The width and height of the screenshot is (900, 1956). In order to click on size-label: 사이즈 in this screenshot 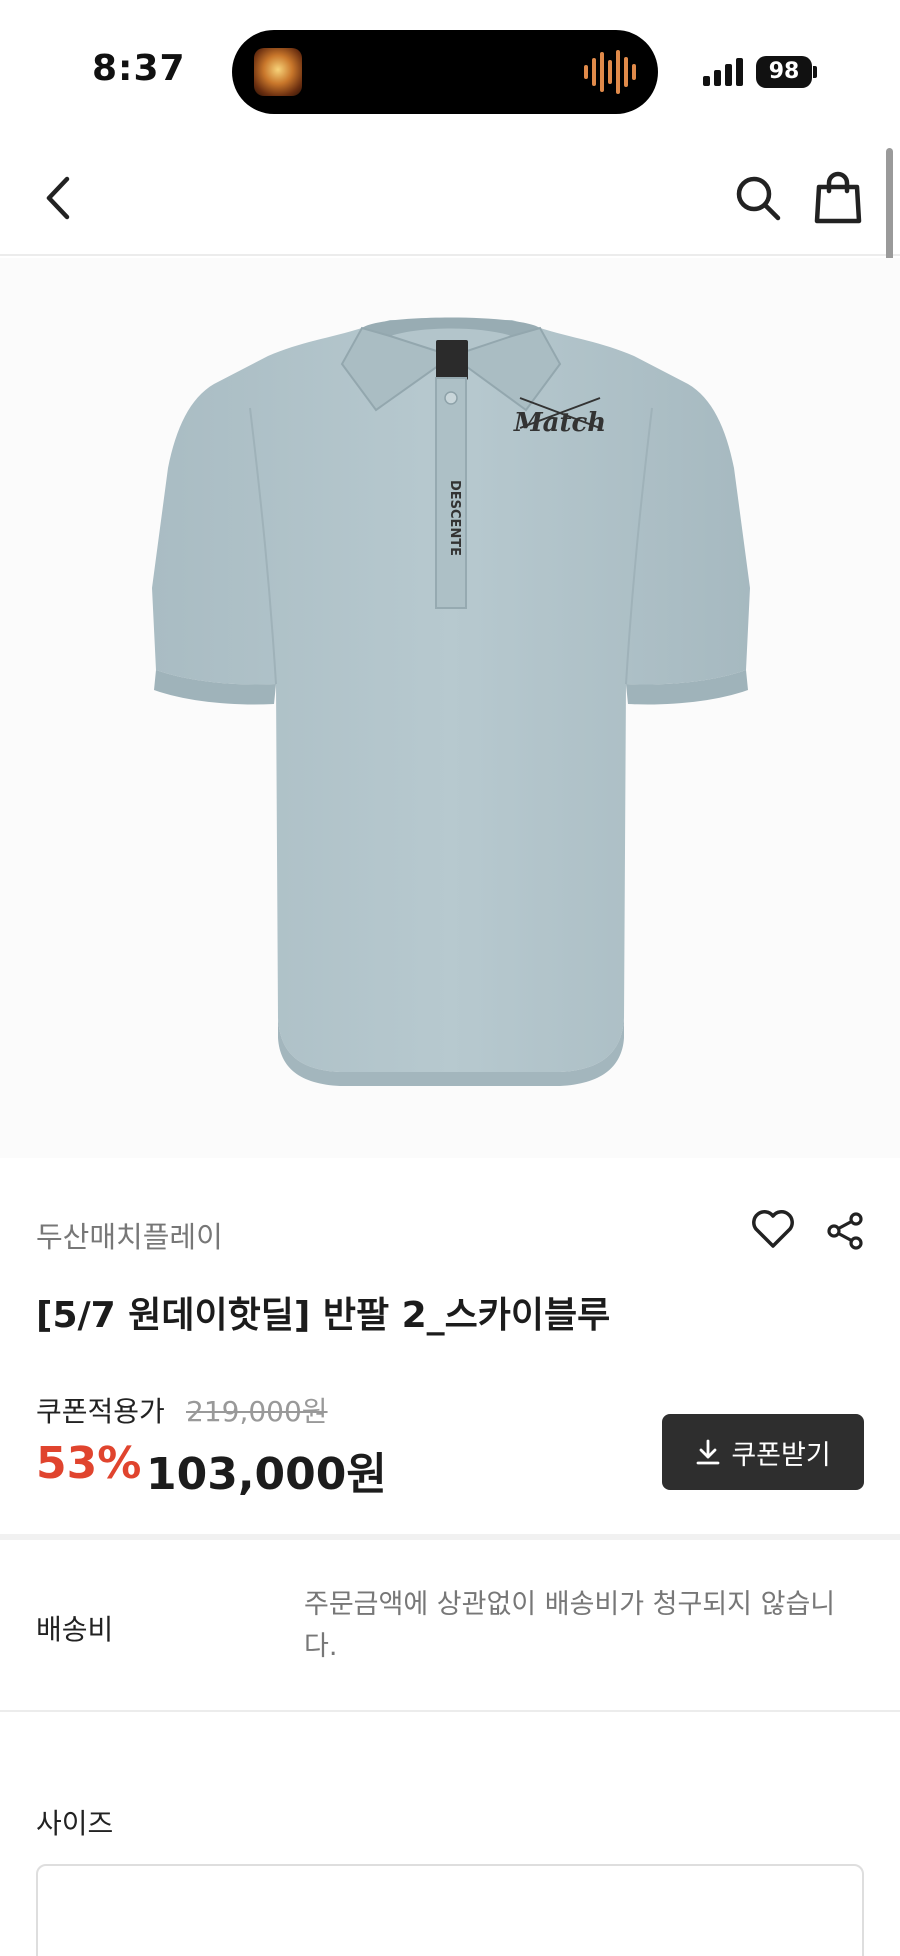, I will do `click(75, 1823)`.